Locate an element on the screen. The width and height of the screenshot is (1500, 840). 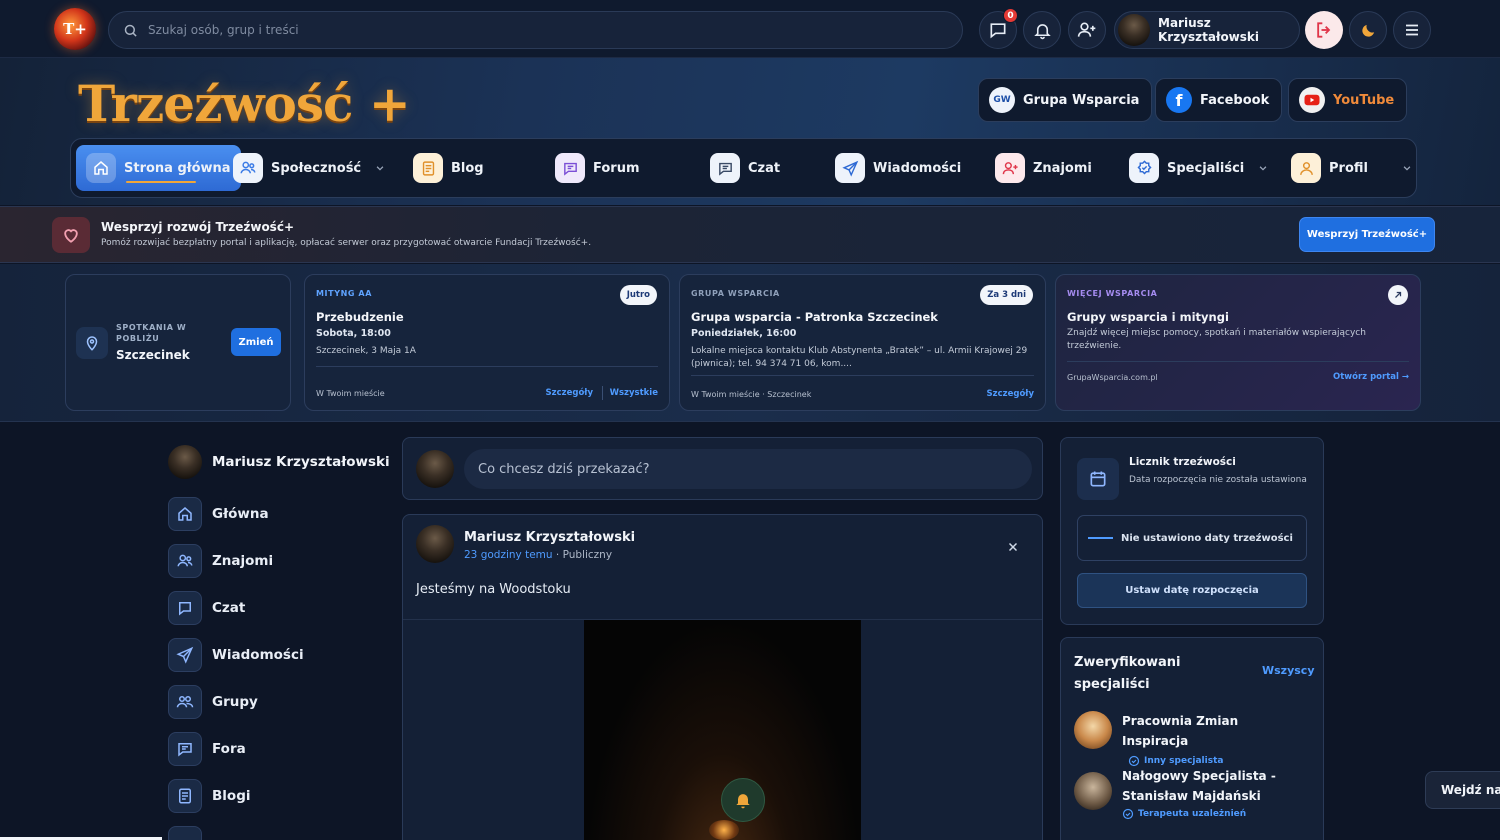
meeting-tag: GRUPA WSPARCIA is located at coordinates (735, 293).